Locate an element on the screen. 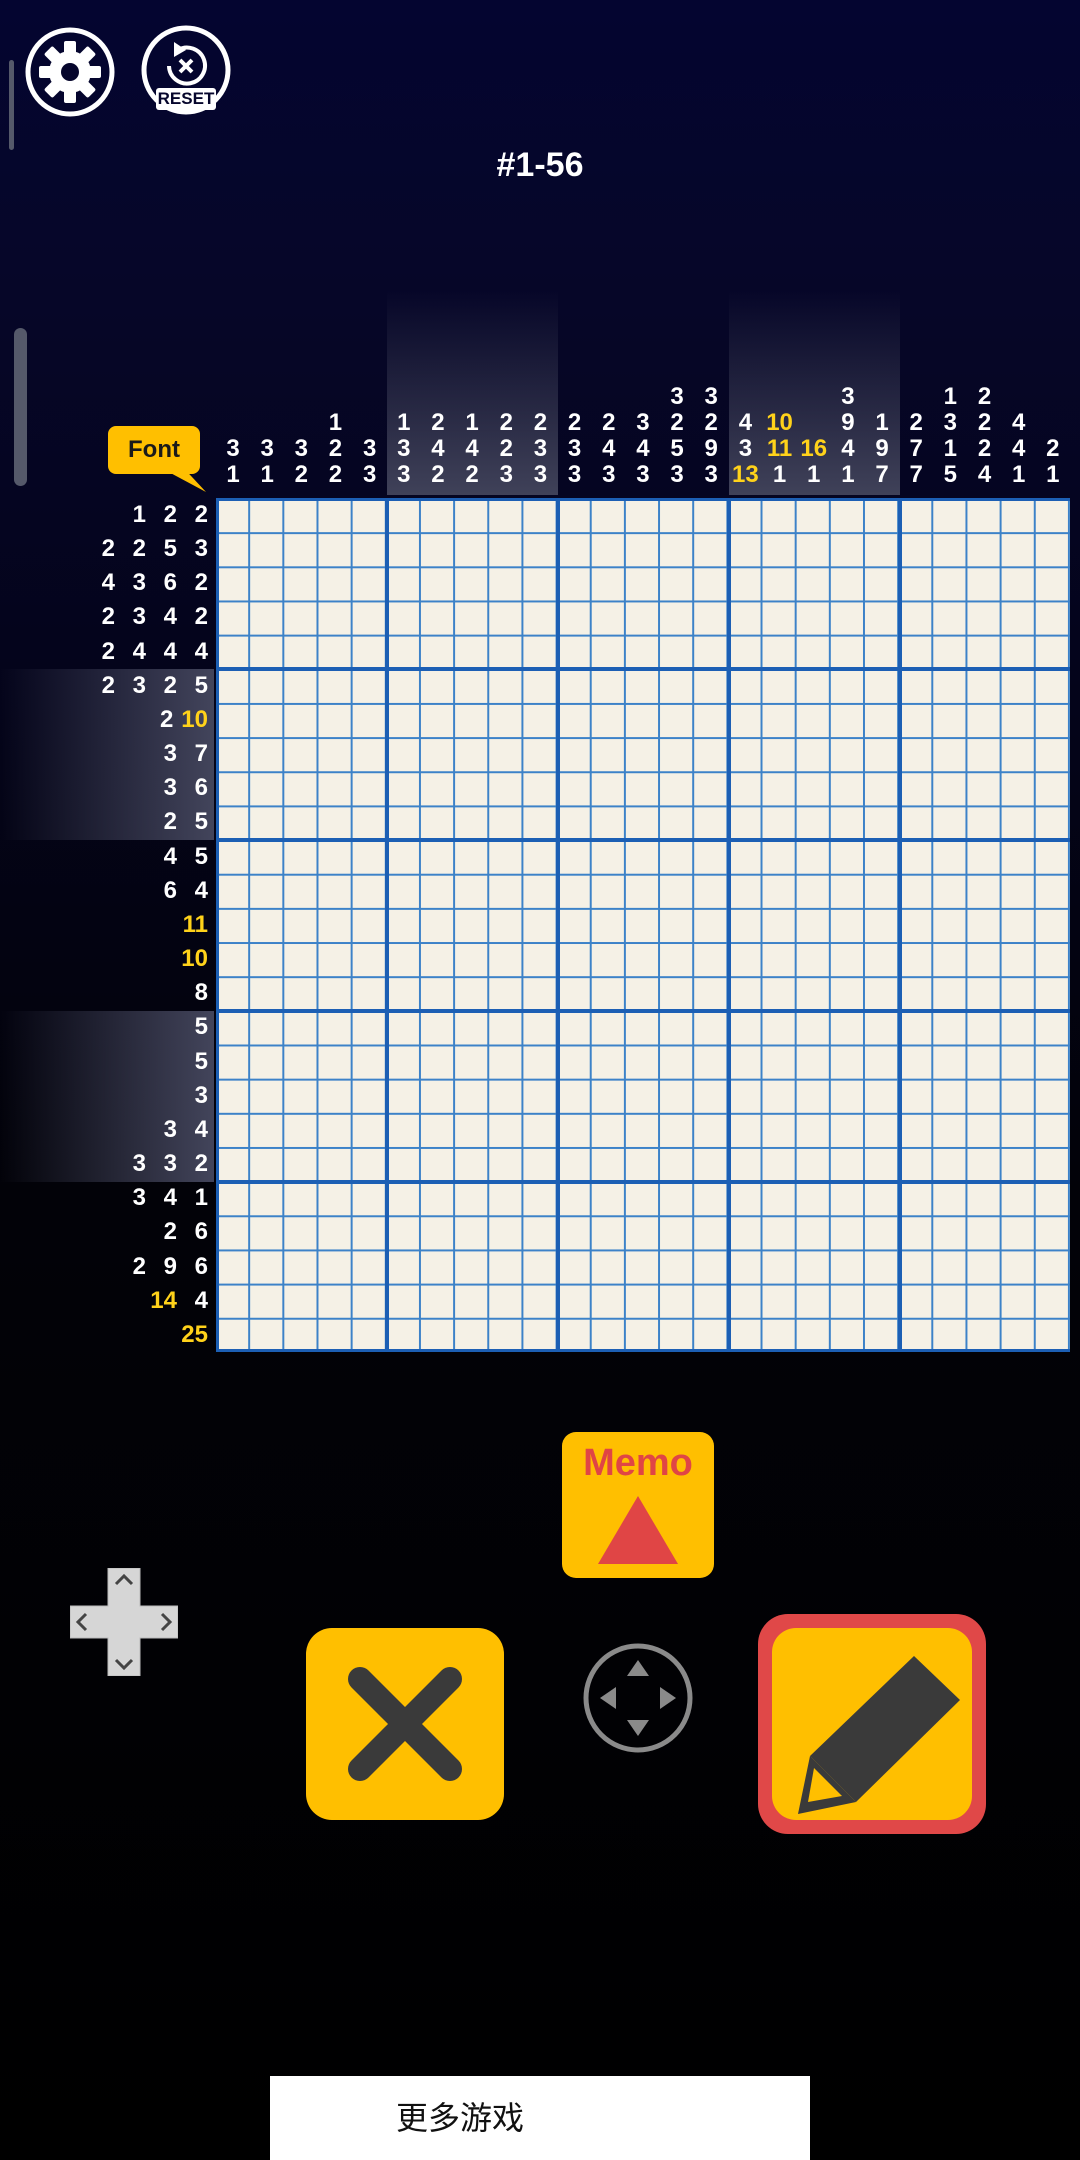  row-clue: 11 is located at coordinates (191, 925).